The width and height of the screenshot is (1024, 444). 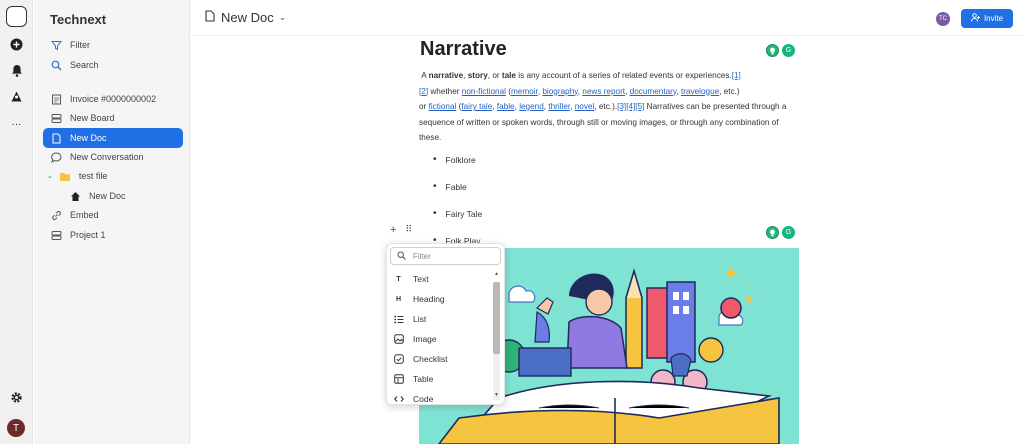 What do you see at coordinates (16, 124) in the screenshot?
I see `more-icon: ···` at bounding box center [16, 124].